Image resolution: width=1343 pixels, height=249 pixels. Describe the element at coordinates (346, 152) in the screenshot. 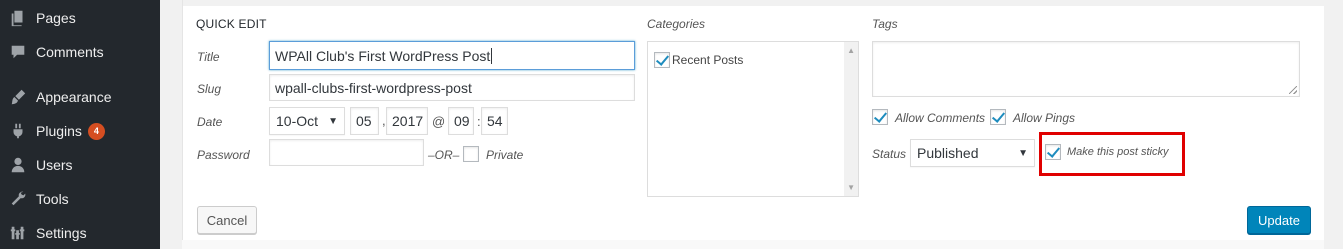

I see `password-input` at that location.